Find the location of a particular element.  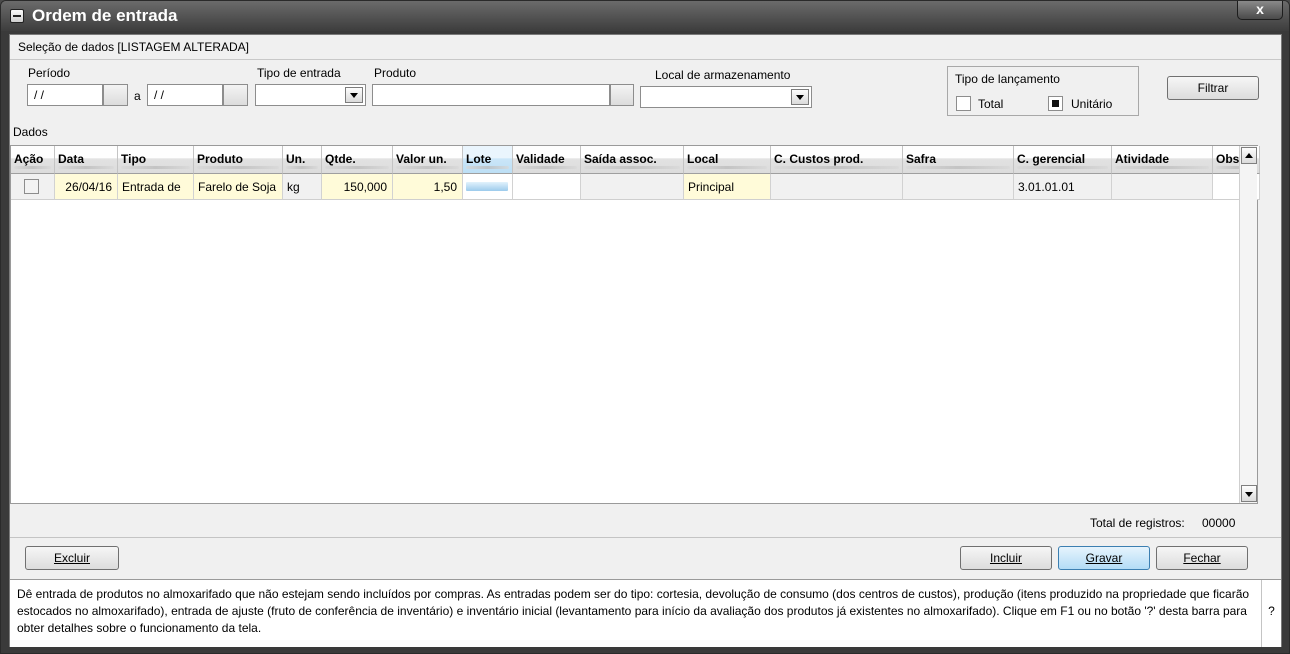

col-validade: Validade is located at coordinates (547, 160).